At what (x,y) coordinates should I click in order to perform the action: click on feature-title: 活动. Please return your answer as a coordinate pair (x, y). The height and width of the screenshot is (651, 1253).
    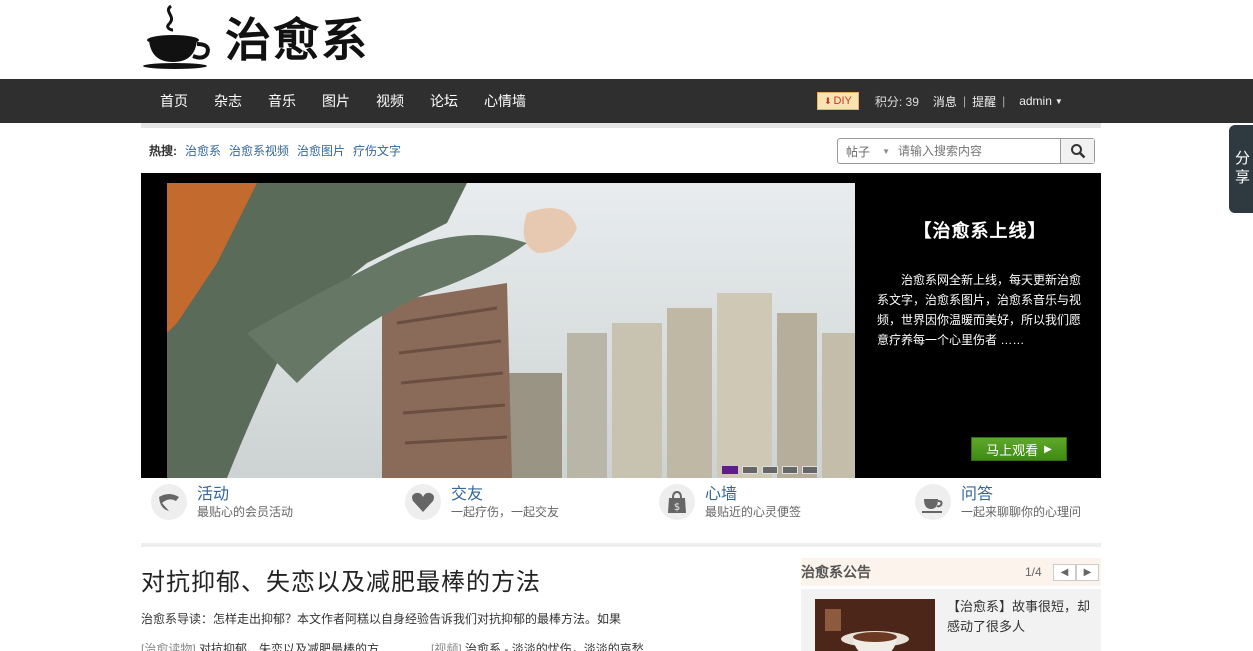
    Looking at the image, I should click on (213, 492).